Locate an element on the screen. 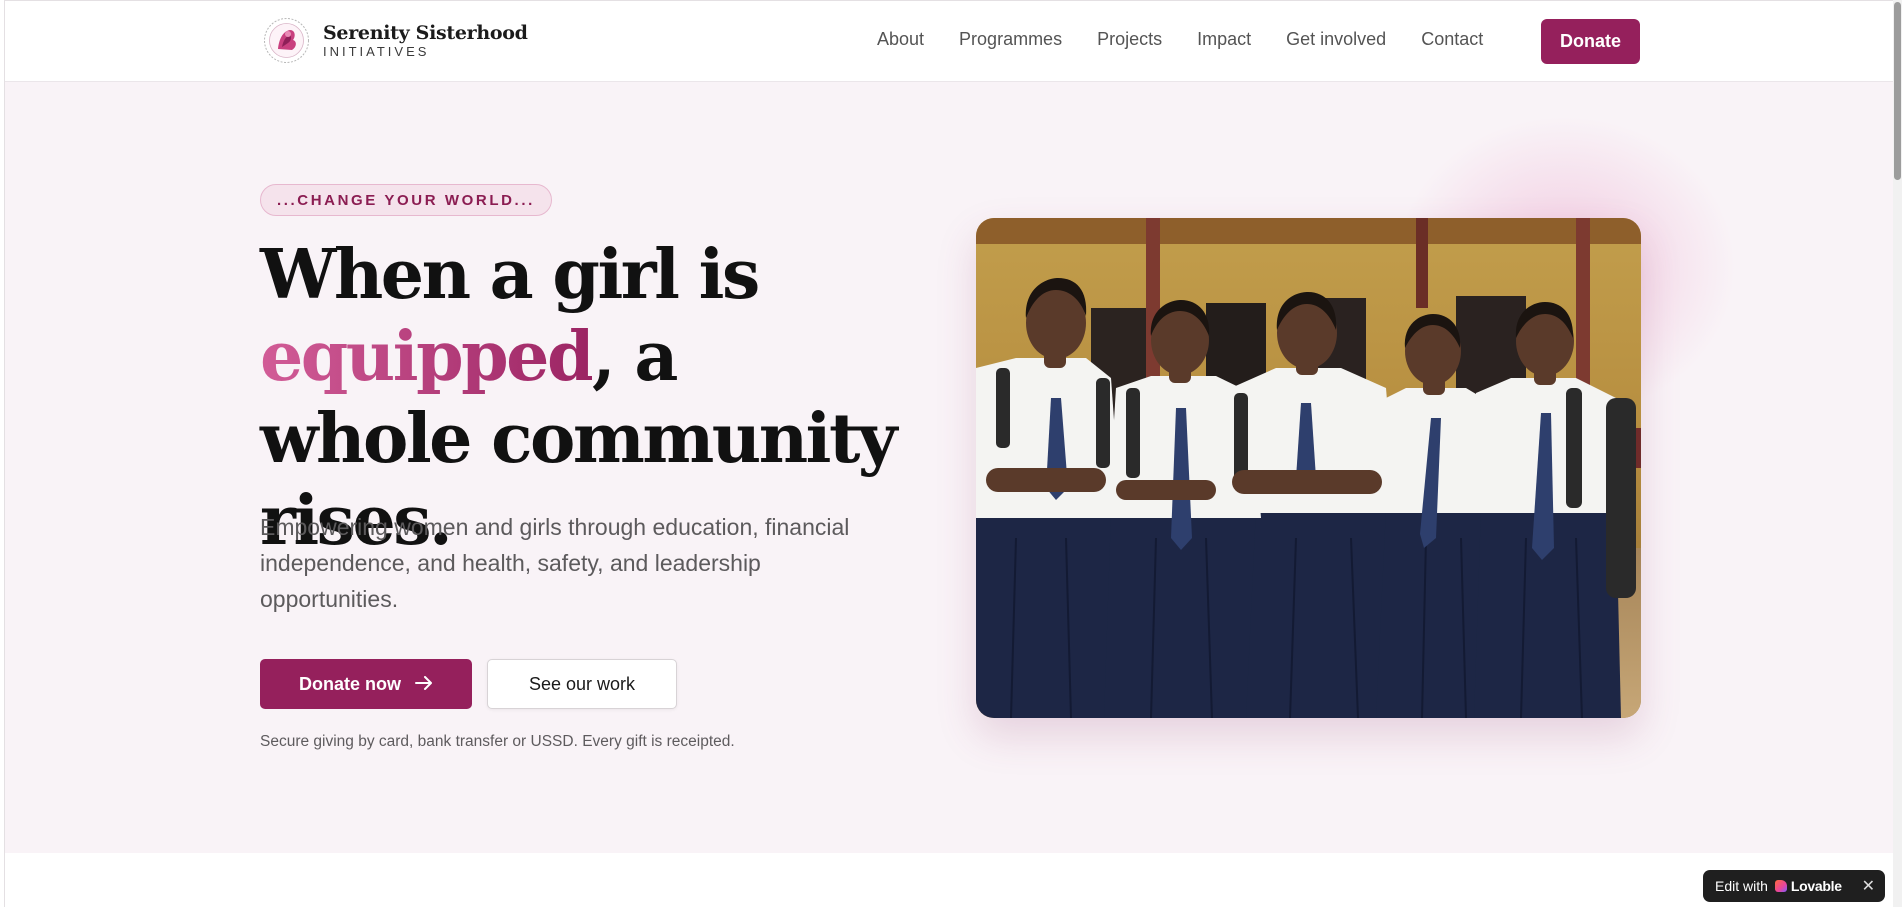 This screenshot has width=1902, height=907. nav-programmes: Programmes is located at coordinates (1010, 39).